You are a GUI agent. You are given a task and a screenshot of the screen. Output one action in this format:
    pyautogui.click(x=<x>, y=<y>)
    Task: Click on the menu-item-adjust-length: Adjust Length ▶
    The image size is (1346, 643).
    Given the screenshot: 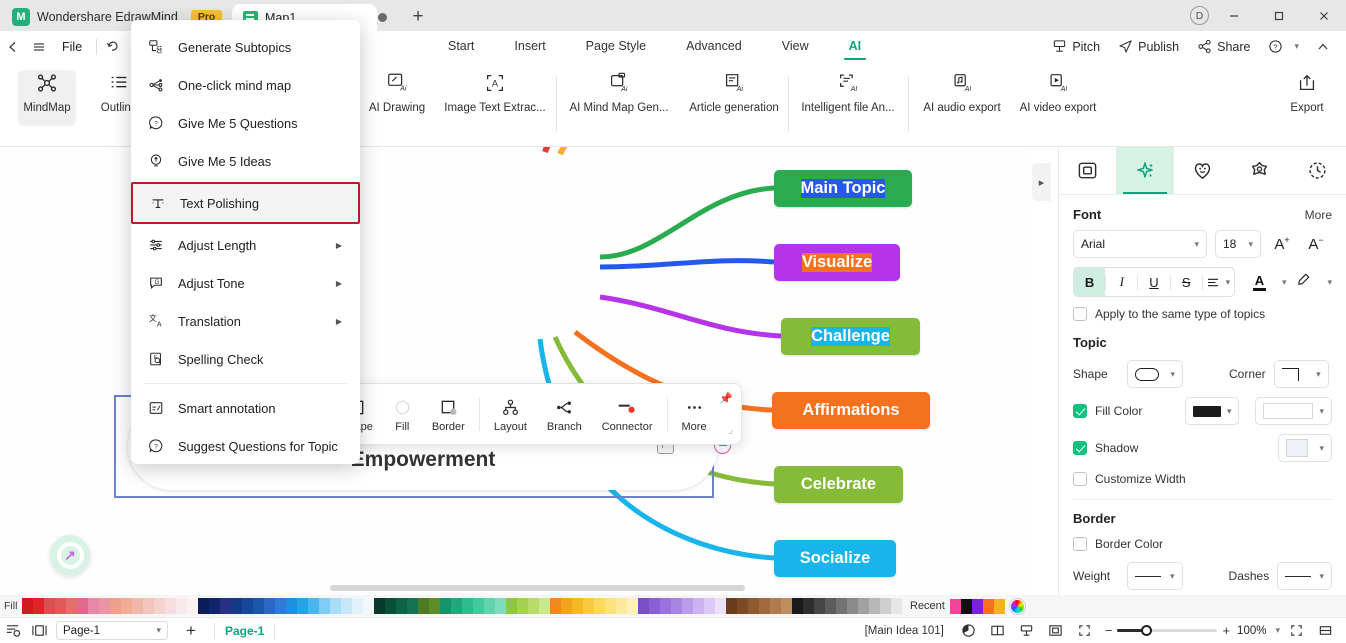 What is the action you would take?
    pyautogui.click(x=245, y=245)
    